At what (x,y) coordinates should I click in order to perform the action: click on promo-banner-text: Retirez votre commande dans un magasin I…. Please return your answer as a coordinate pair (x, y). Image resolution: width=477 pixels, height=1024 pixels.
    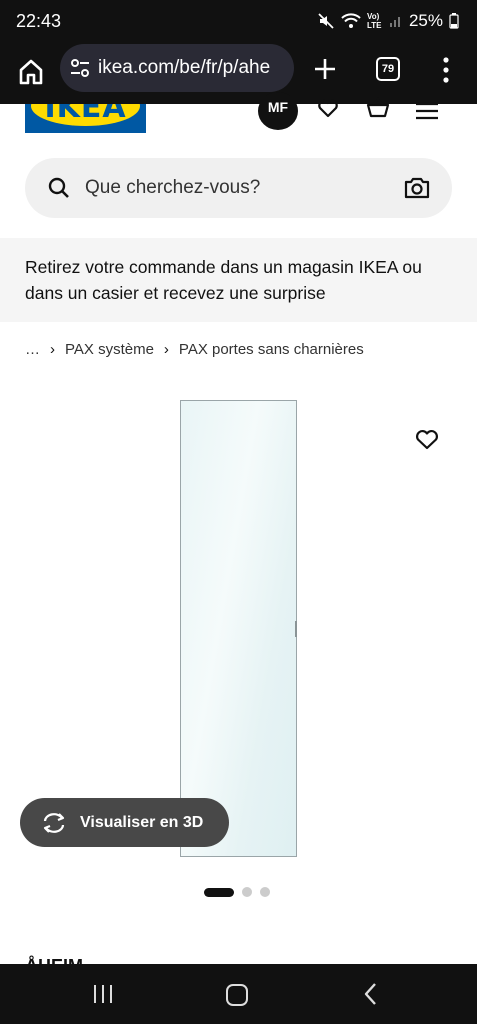
    Looking at the image, I should click on (223, 280).